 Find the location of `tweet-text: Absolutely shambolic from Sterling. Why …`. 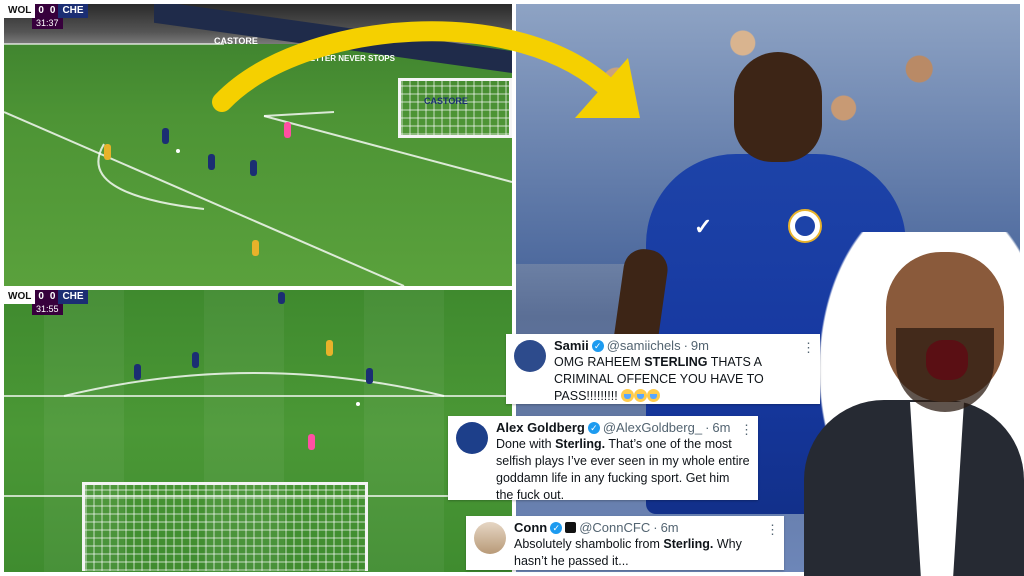

tweet-text: Absolutely shambolic from Sterling. Why … is located at coordinates (645, 553).